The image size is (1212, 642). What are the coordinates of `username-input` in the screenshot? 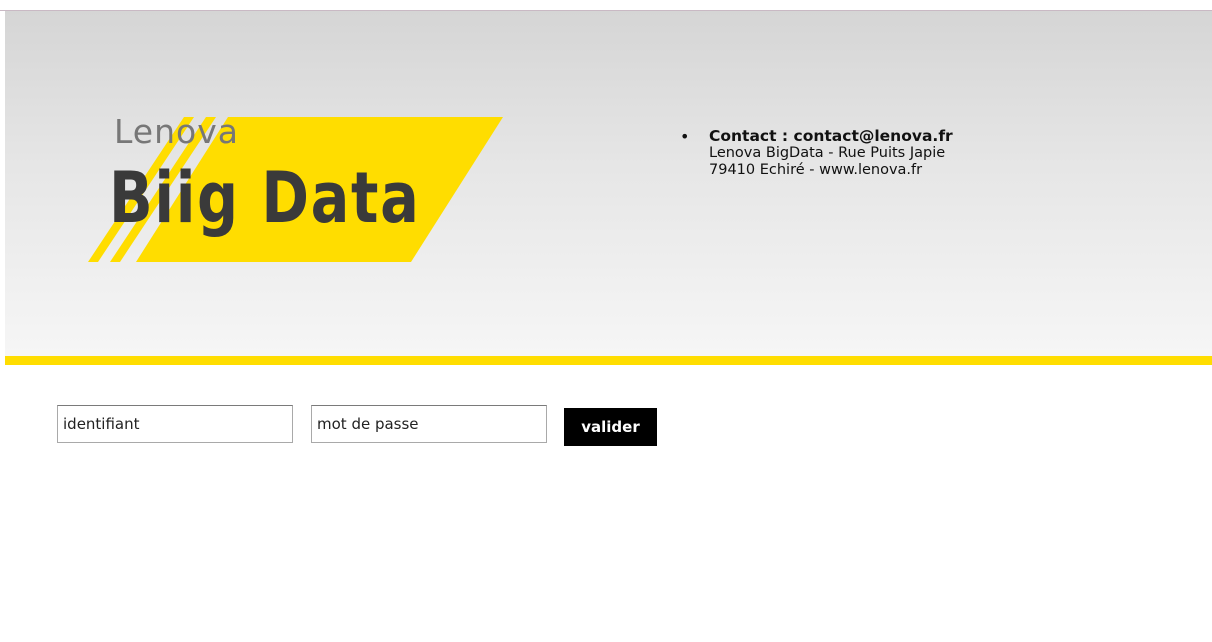 It's located at (175, 424).